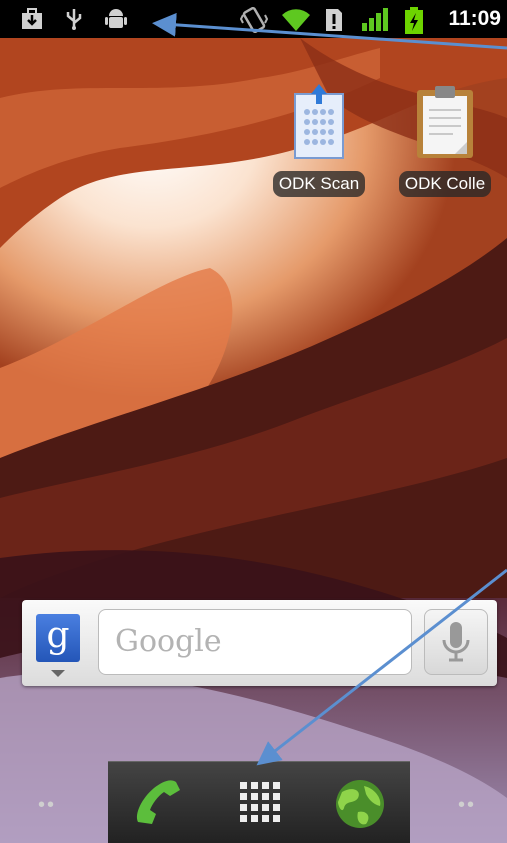 The height and width of the screenshot is (843, 507). What do you see at coordinates (375, 19) in the screenshot?
I see `signal-icon` at bounding box center [375, 19].